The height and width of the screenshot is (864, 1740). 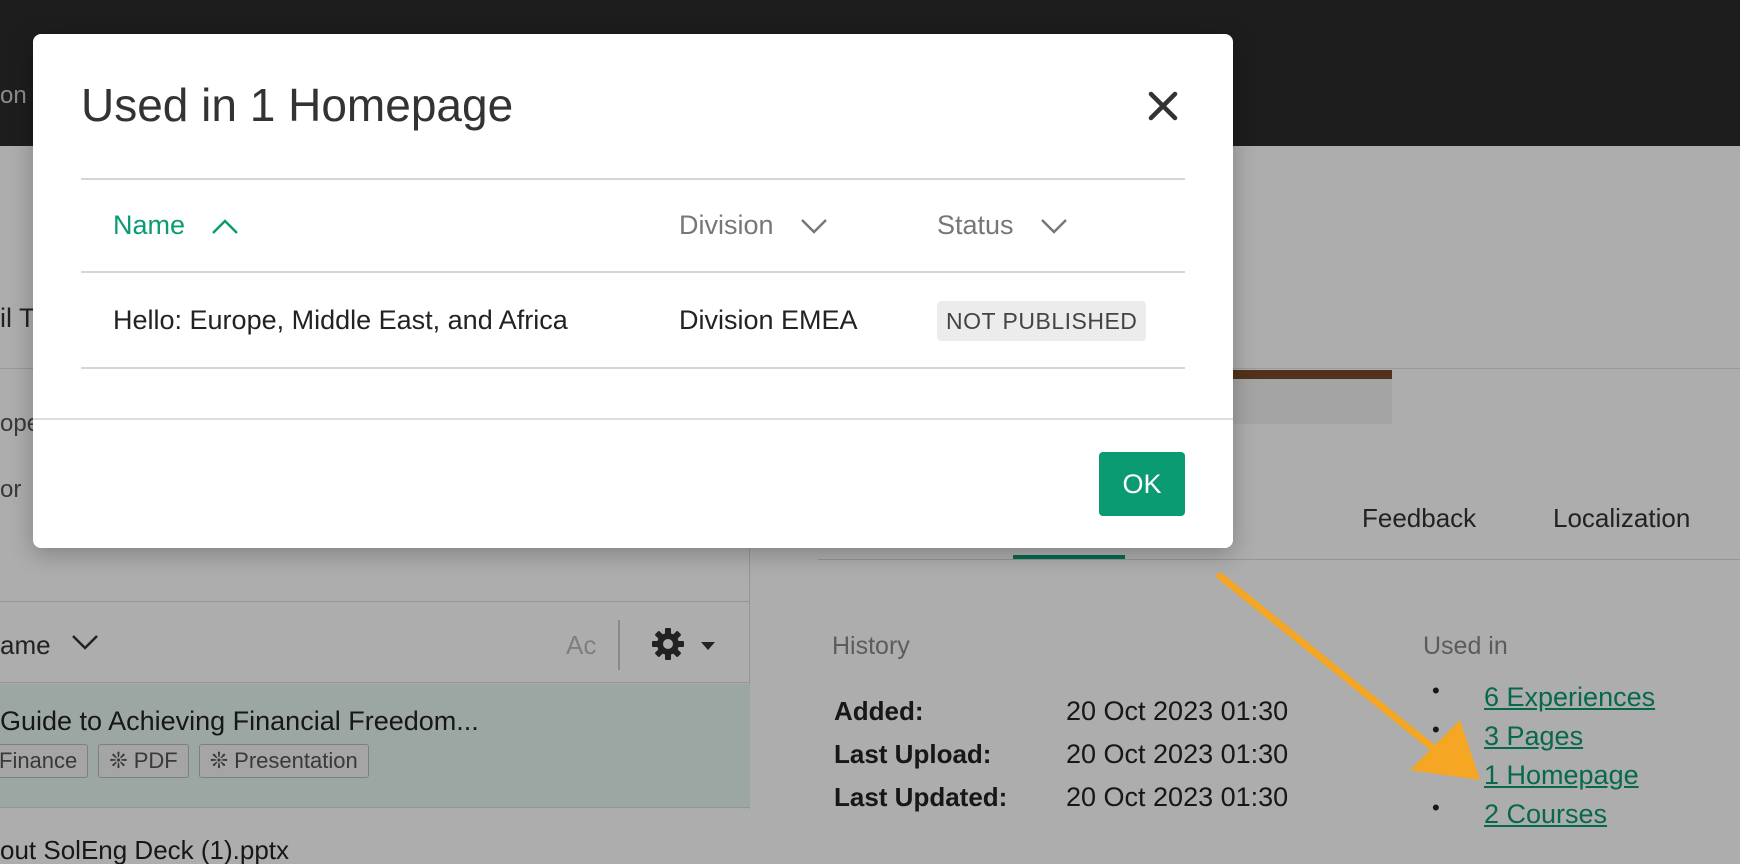 I want to click on column-header-division: Division, so click(x=753, y=225).